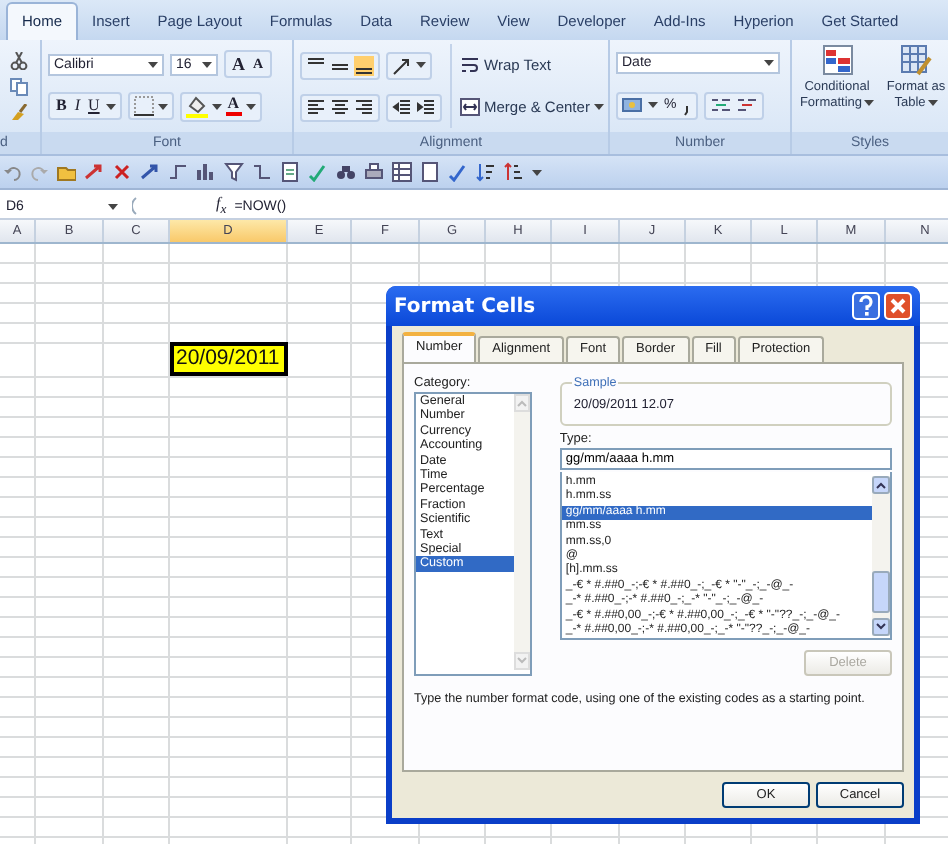  Describe the element at coordinates (402, 65) in the screenshot. I see `orientation-icon` at that location.